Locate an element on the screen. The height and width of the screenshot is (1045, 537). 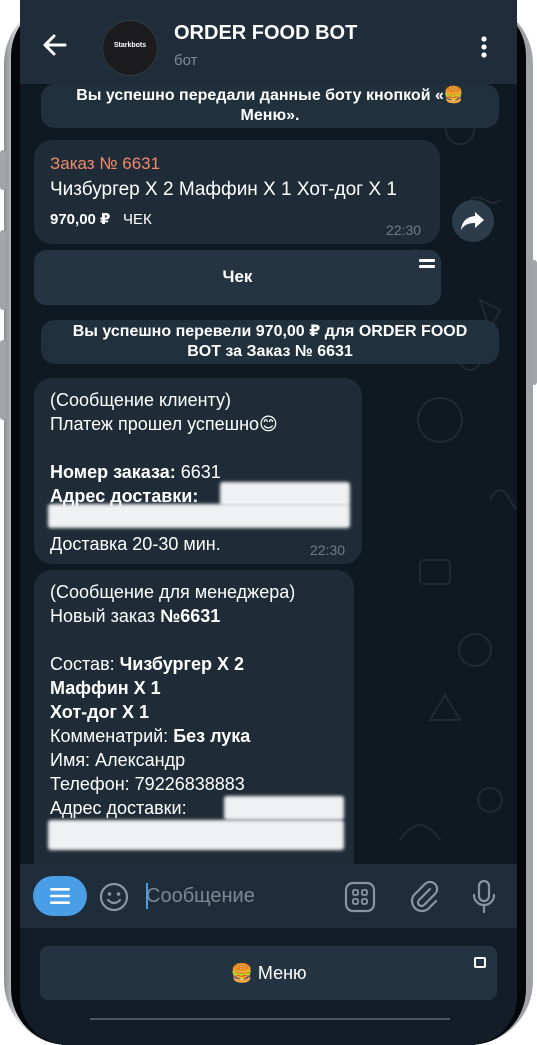
check-button-label: Чек is located at coordinates (237, 276).